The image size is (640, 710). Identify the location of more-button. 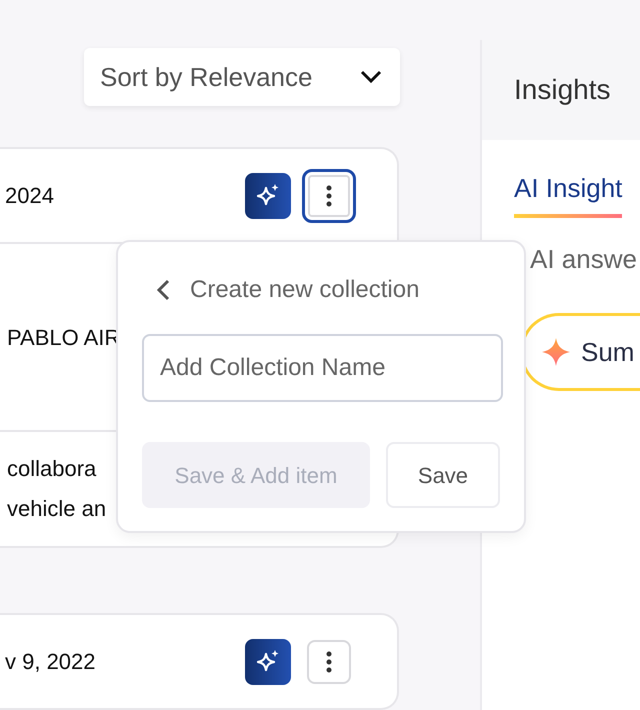
(329, 195).